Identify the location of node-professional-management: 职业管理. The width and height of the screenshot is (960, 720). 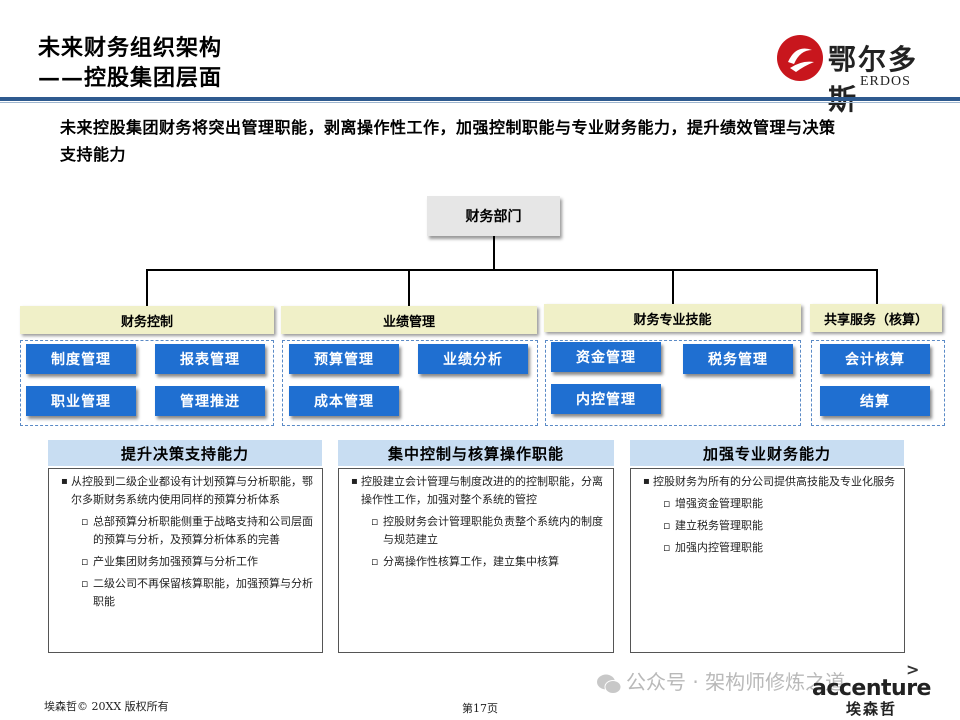
(81, 401).